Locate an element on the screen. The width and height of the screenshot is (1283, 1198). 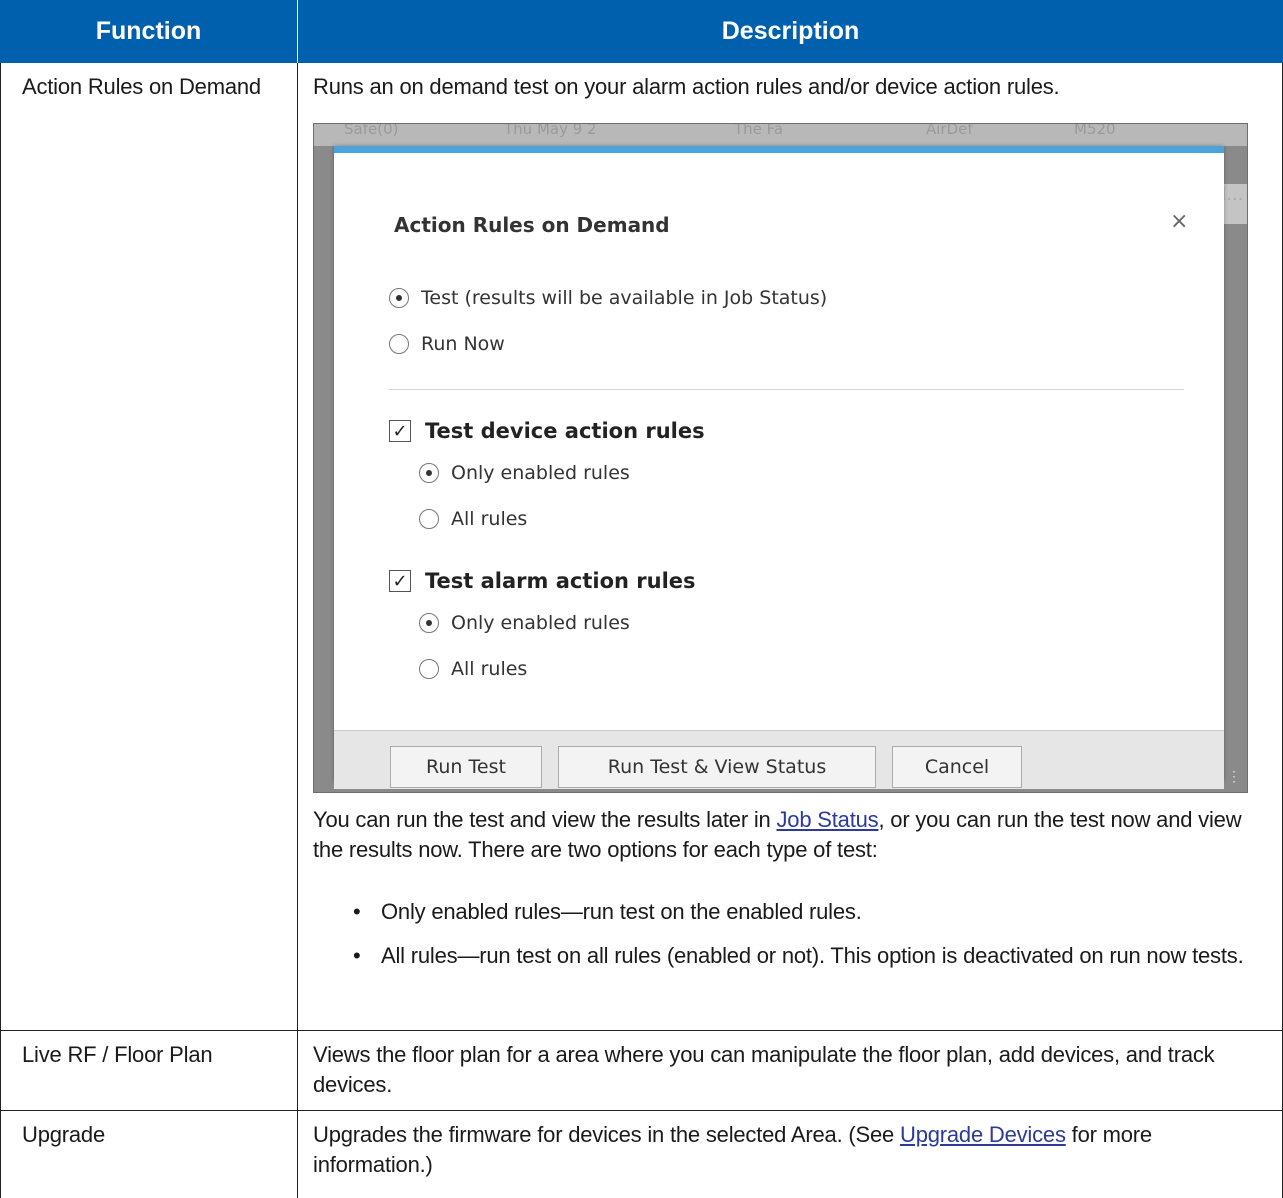
radio-alarm-enabled: Only enabled rules is located at coordinates (524, 623).